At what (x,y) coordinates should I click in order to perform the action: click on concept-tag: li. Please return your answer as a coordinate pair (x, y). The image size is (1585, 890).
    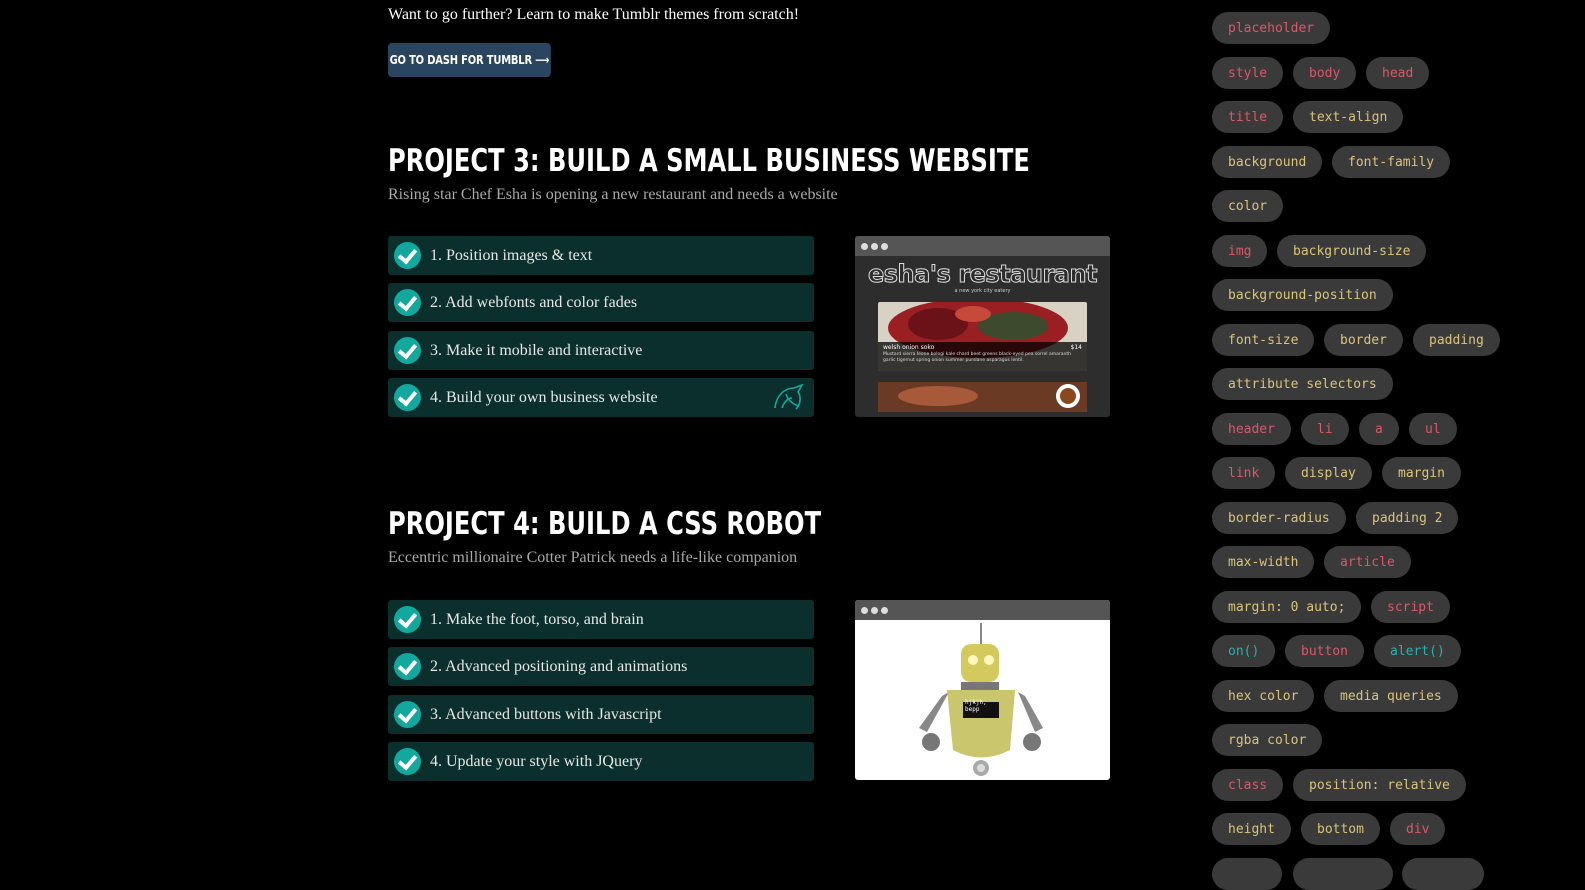
    Looking at the image, I should click on (1325, 429).